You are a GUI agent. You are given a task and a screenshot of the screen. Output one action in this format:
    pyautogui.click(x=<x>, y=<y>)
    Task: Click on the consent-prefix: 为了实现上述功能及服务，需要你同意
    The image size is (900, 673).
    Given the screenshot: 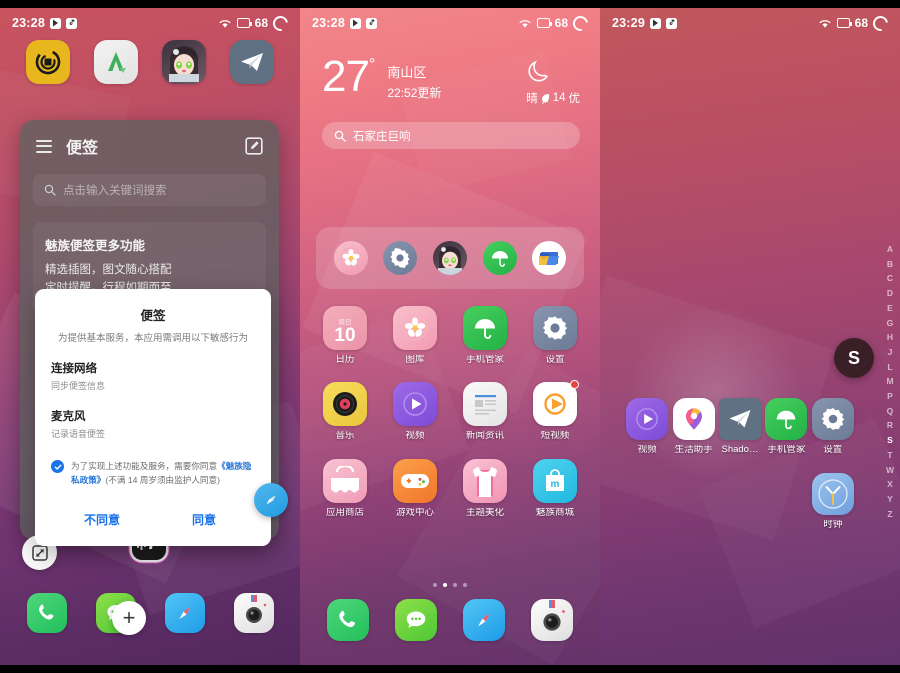 What is the action you would take?
    pyautogui.click(x=144, y=466)
    